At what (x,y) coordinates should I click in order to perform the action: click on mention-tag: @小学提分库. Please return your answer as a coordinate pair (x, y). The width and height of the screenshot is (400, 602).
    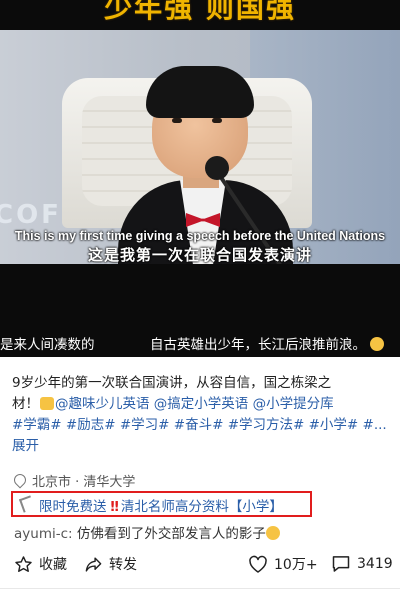
    Looking at the image, I should click on (293, 404).